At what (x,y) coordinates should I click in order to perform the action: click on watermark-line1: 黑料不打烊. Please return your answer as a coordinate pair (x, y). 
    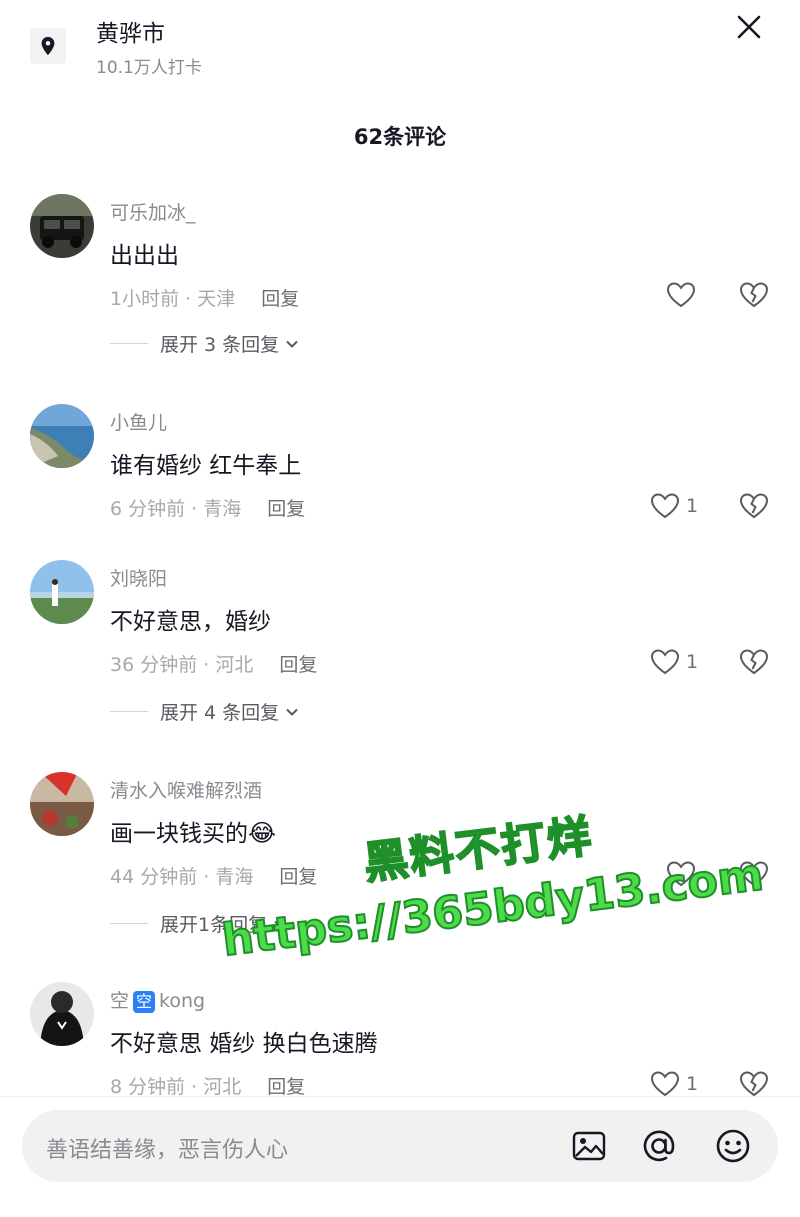
    Looking at the image, I should click on (478, 850).